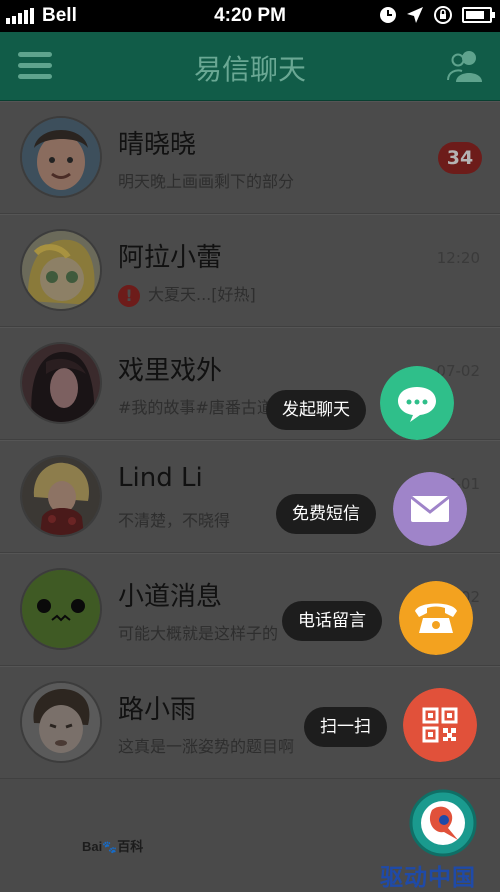 The width and height of the screenshot is (500, 892). Describe the element at coordinates (160, 478) in the screenshot. I see `contact-name: Lind Li` at that location.